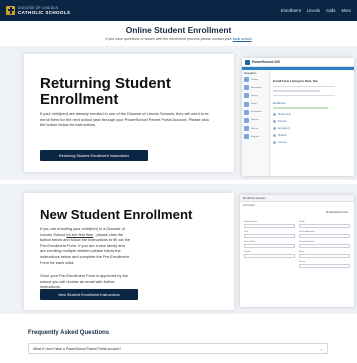 Image resolution: width=357 pixels, height=363 pixels. Describe the element at coordinates (246, 232) in the screenshot. I see `ef-label: Last` at that location.